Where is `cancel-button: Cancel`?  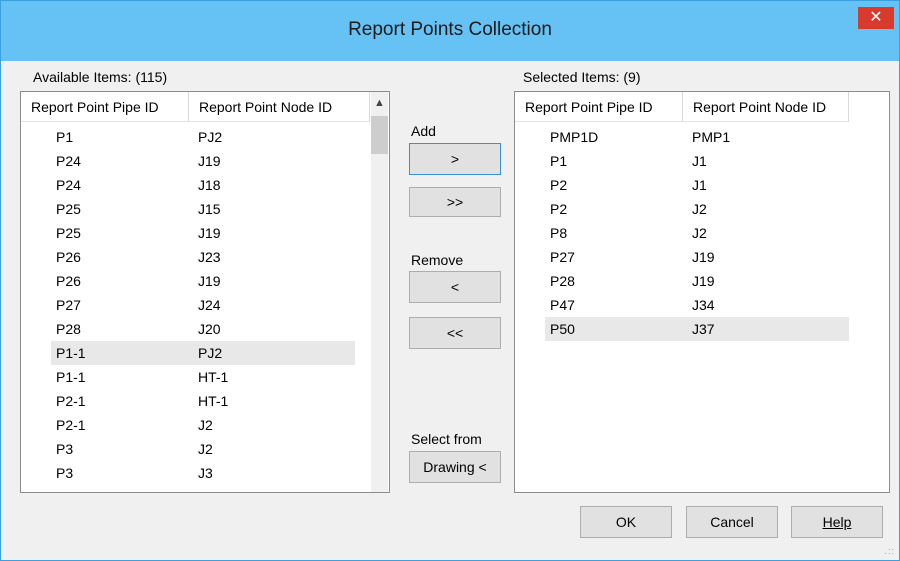 cancel-button: Cancel is located at coordinates (732, 522).